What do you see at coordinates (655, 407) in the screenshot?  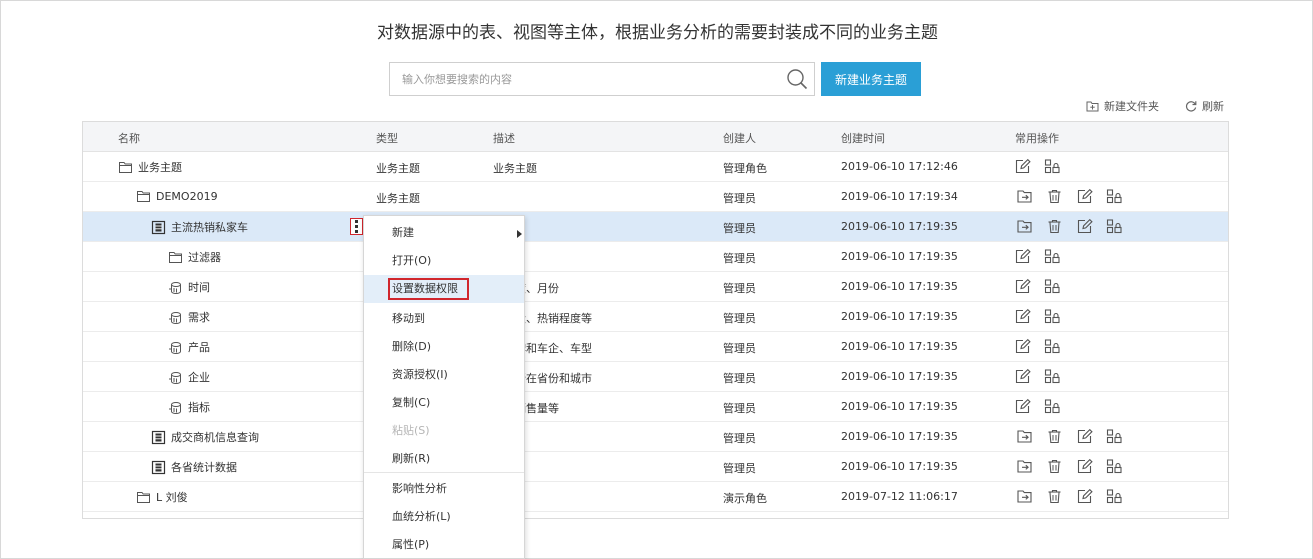 I see `table-row: 指标 汉、销售量等 管理员 2019-06-10 17:19:35` at bounding box center [655, 407].